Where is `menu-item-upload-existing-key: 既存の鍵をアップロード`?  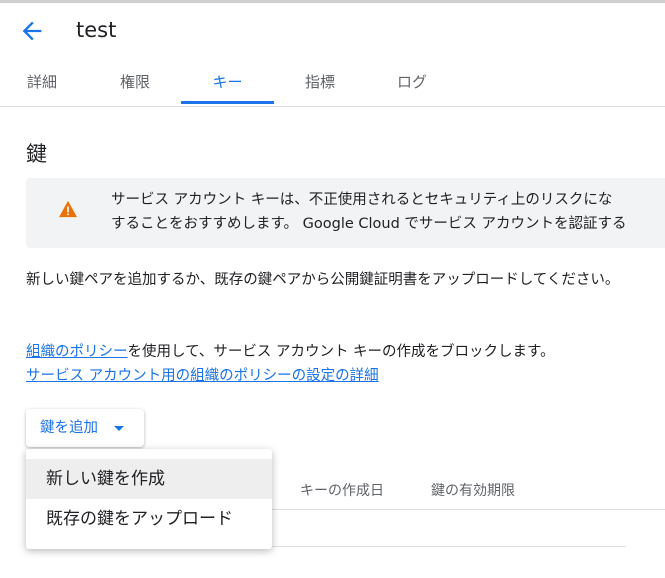 menu-item-upload-existing-key: 既存の鍵をアップロード is located at coordinates (149, 519).